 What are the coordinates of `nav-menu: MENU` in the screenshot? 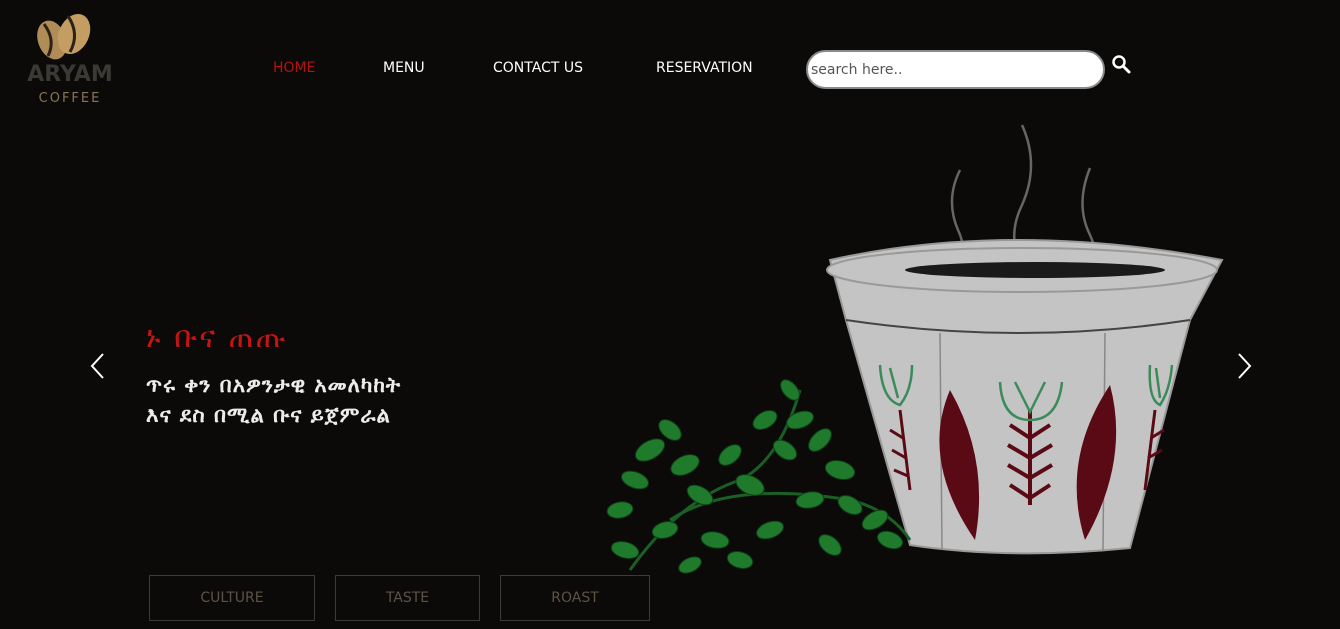 It's located at (404, 68).